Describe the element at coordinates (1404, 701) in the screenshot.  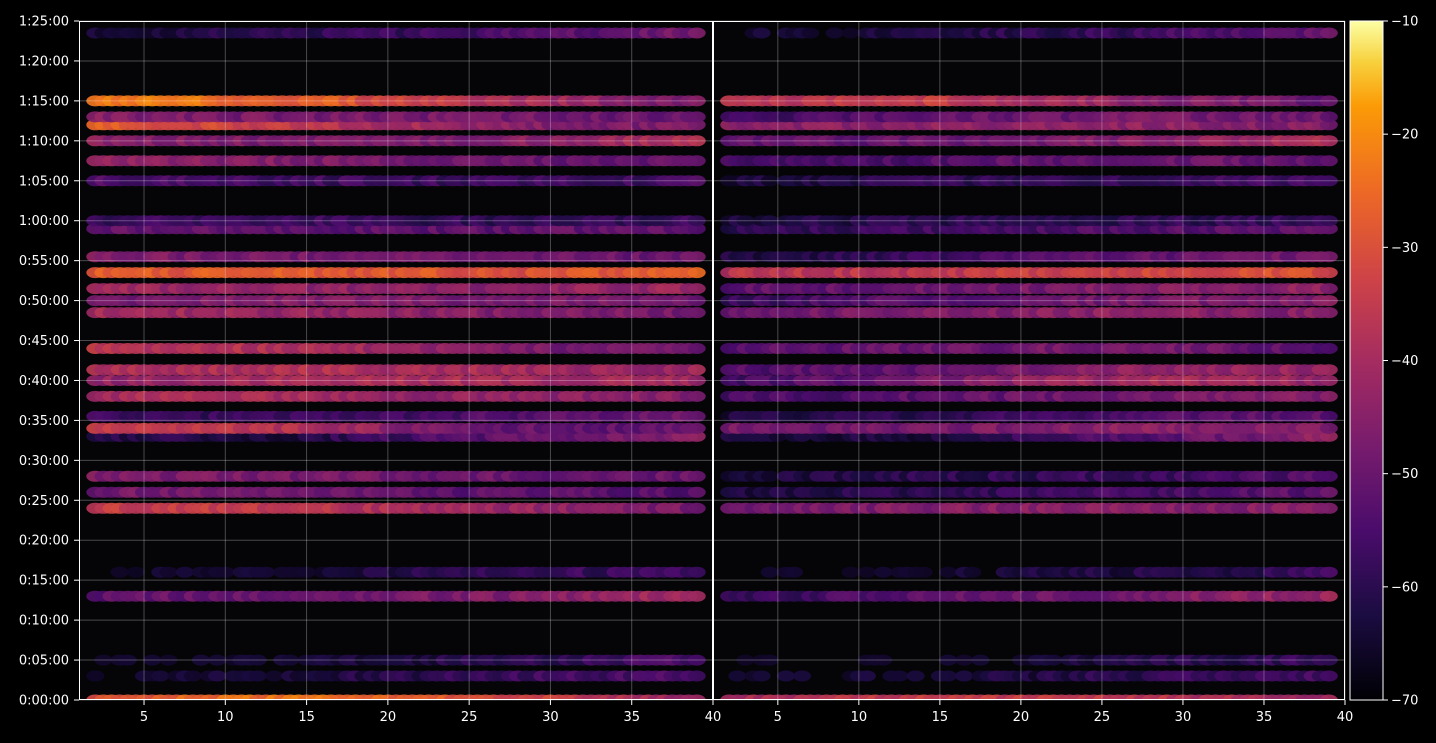
I see `colorbar-tick-label: −70` at that location.